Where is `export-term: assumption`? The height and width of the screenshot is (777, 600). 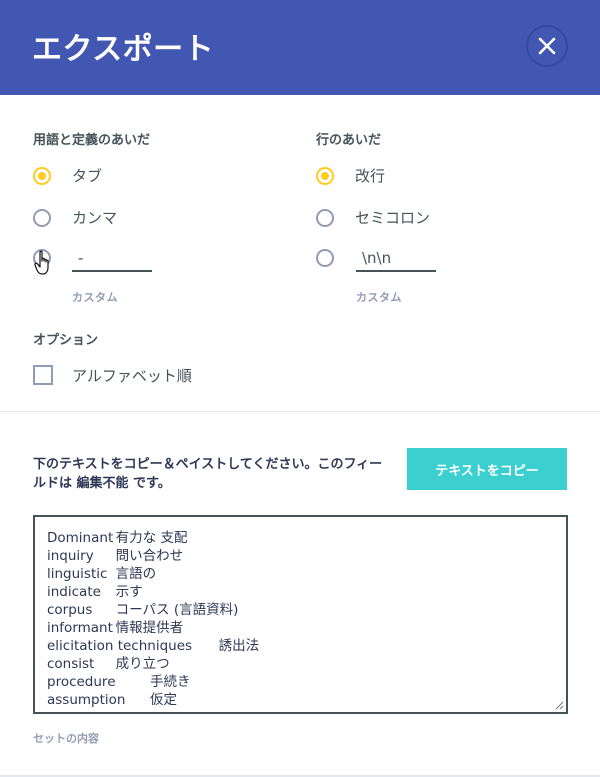
export-term: assumption is located at coordinates (86, 700).